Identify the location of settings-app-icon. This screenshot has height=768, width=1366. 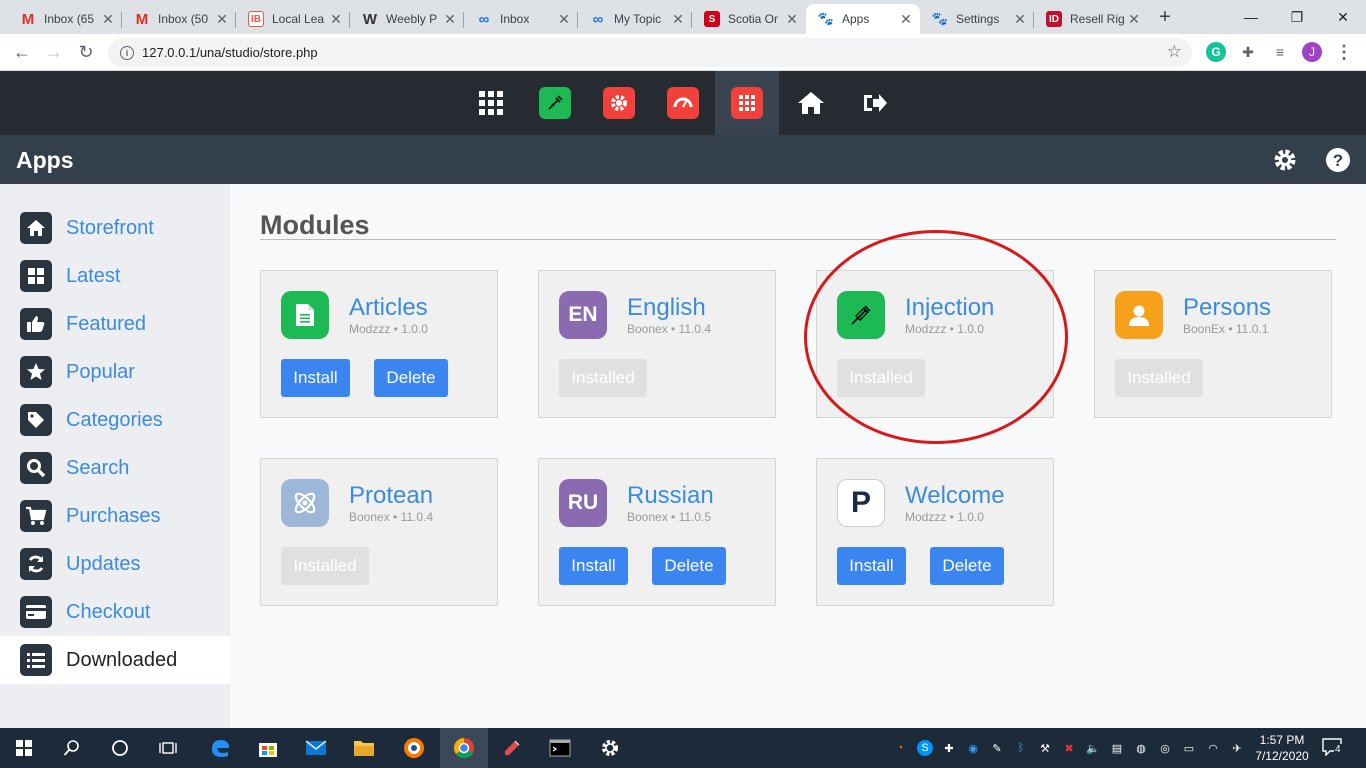
(619, 103).